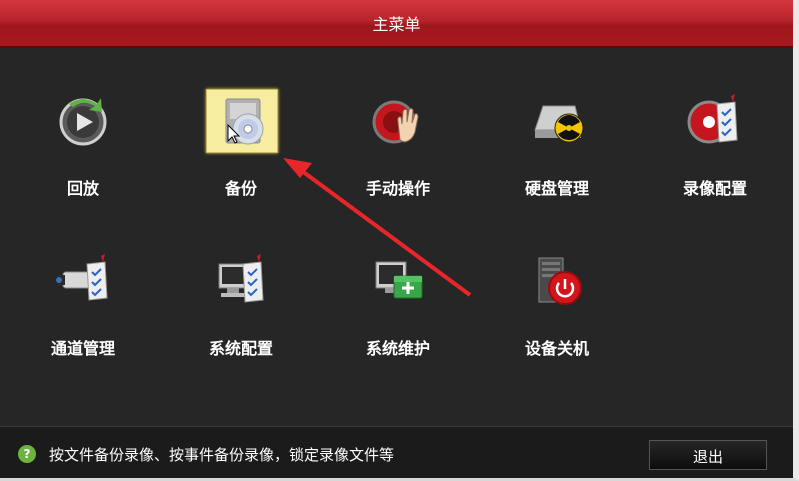 The width and height of the screenshot is (799, 481). What do you see at coordinates (708, 455) in the screenshot?
I see `exit-button: 退出` at bounding box center [708, 455].